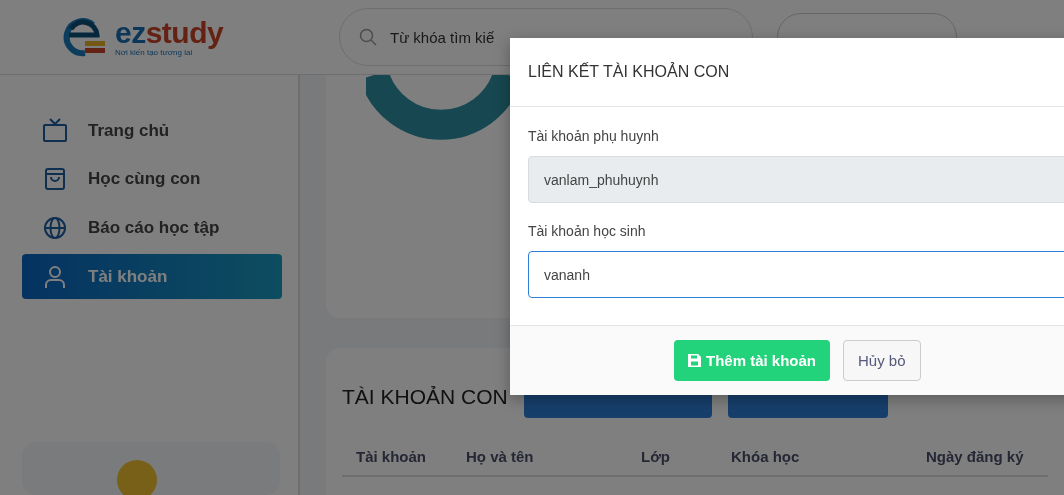 This screenshot has height=495, width=1064. What do you see at coordinates (425, 397) in the screenshot?
I see `section-title: TÀI KHOẢN CON` at bounding box center [425, 397].